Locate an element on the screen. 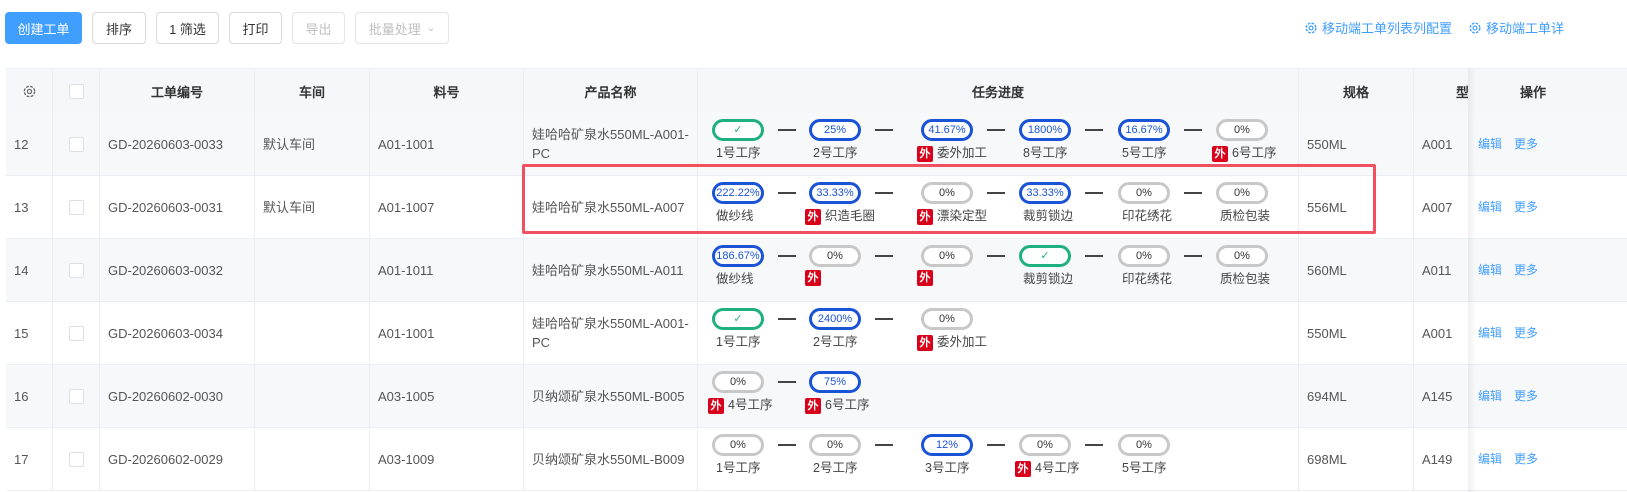 The width and height of the screenshot is (1627, 492). row-index: 15 is located at coordinates (29, 333).